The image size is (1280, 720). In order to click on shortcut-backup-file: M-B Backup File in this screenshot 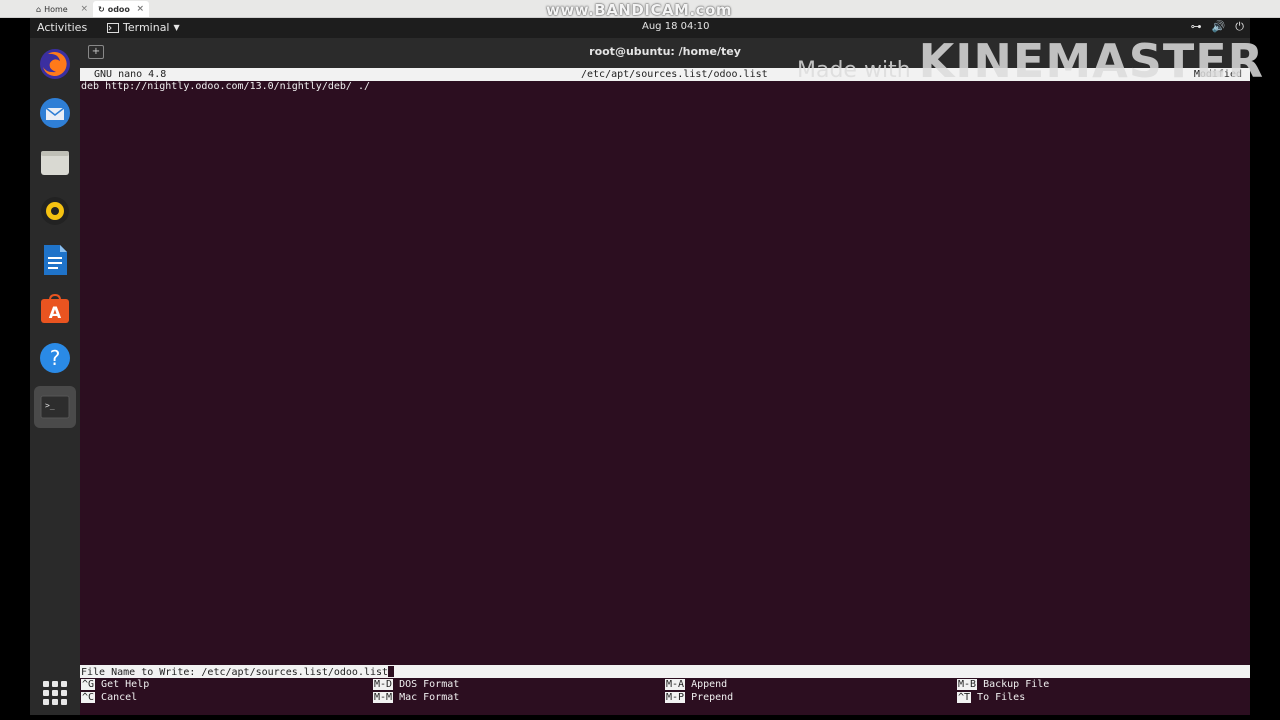, I will do `click(1003, 684)`.